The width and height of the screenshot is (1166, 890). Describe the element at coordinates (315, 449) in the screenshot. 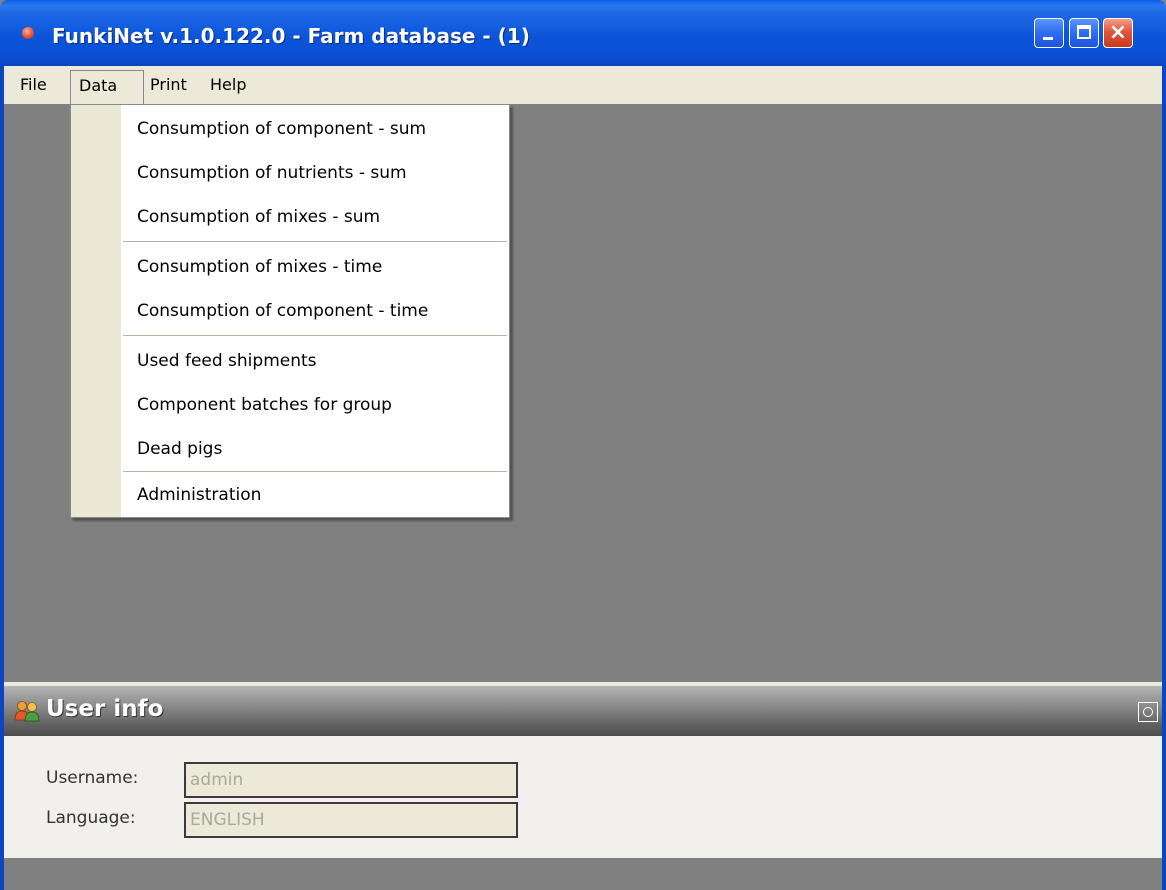

I see `menu-item-dead-pigs: Dead pigs` at that location.